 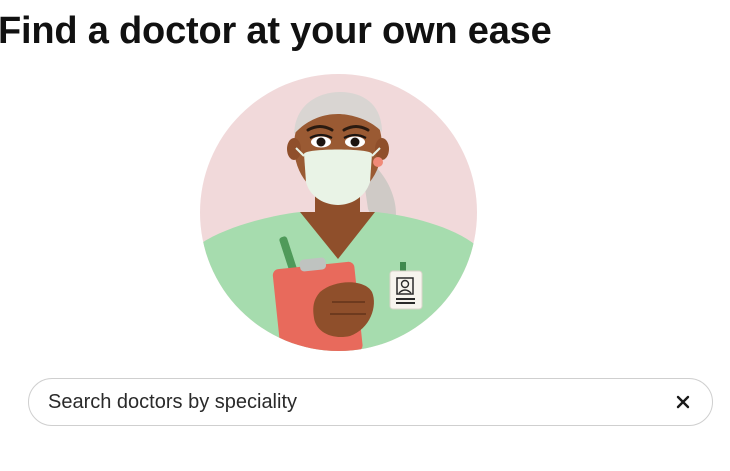 I want to click on earring, so click(x=378, y=162).